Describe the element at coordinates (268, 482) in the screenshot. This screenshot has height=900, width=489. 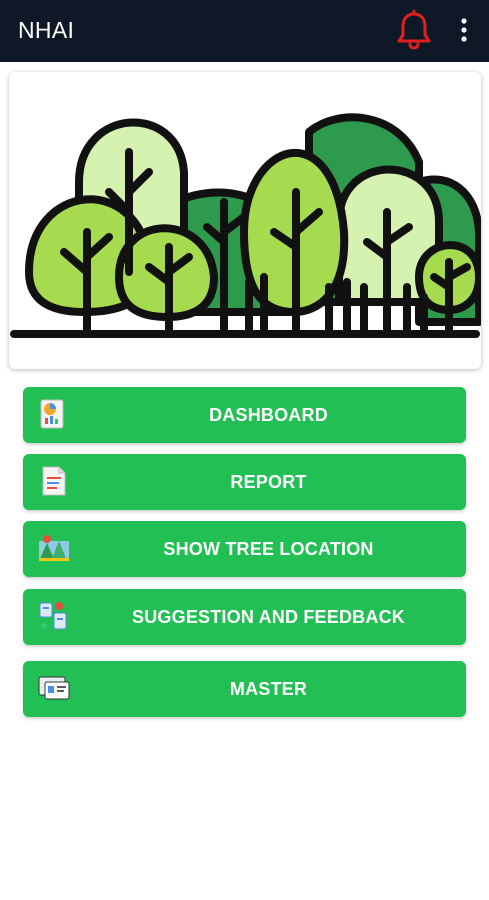
I see `report-button-label: REPORT` at that location.